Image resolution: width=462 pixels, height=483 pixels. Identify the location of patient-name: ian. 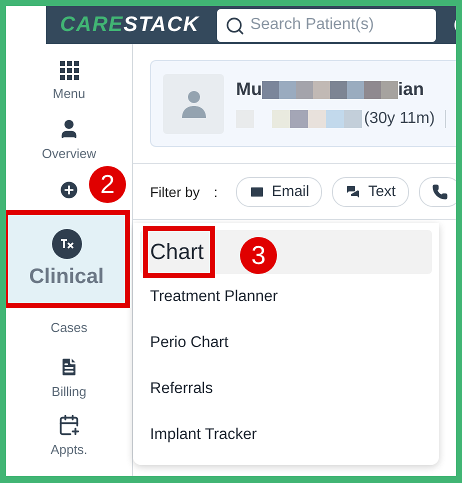
(411, 89).